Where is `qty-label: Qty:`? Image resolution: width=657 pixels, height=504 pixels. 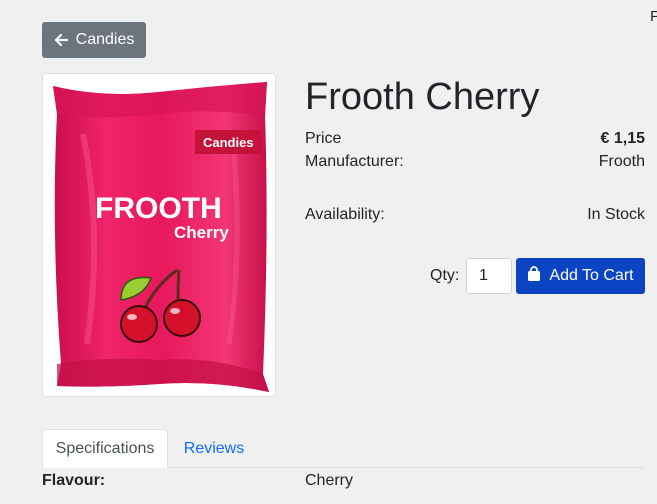 qty-label: Qty: is located at coordinates (445, 275).